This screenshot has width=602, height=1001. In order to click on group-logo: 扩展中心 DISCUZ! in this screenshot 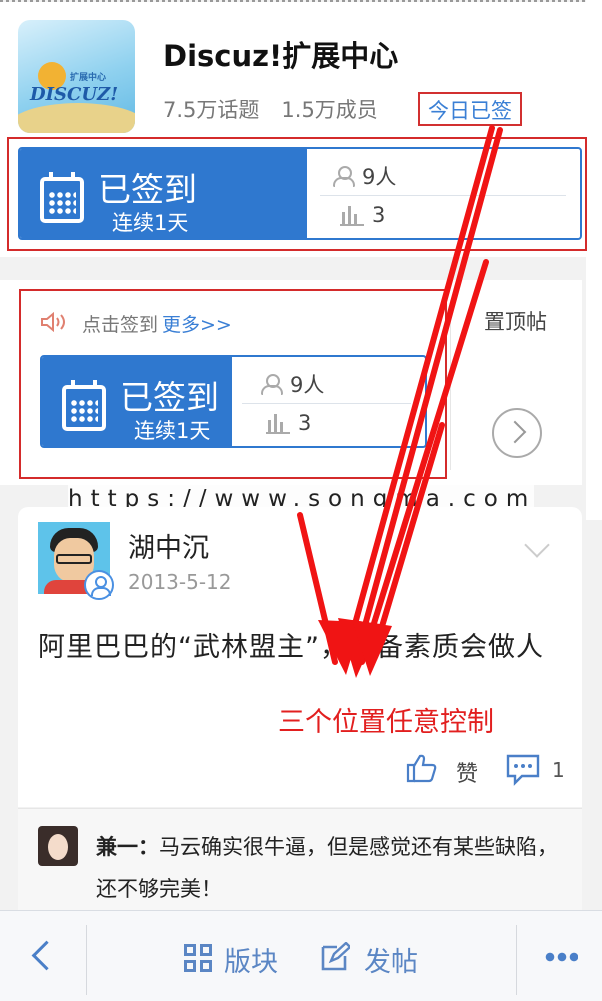, I will do `click(76, 76)`.